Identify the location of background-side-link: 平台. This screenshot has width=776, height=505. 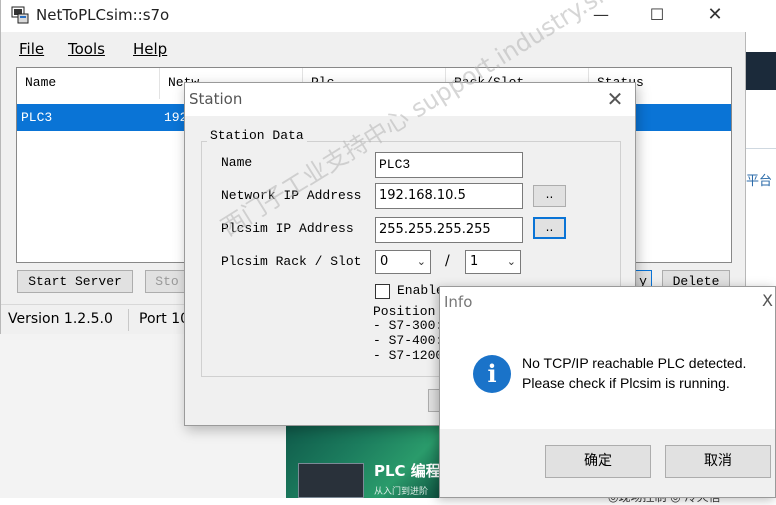
(759, 179).